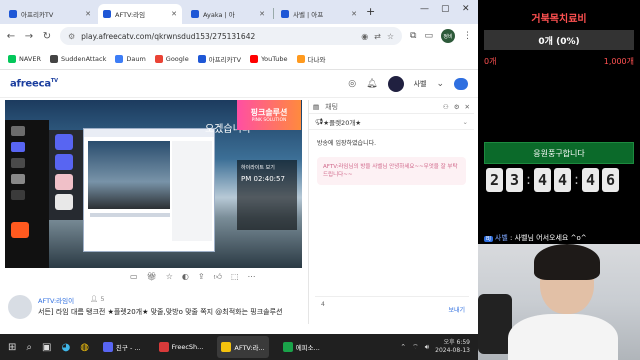 Image resolution: width=640 pixels, height=360 pixels. I want to click on more-icon: ⋯, so click(252, 277).